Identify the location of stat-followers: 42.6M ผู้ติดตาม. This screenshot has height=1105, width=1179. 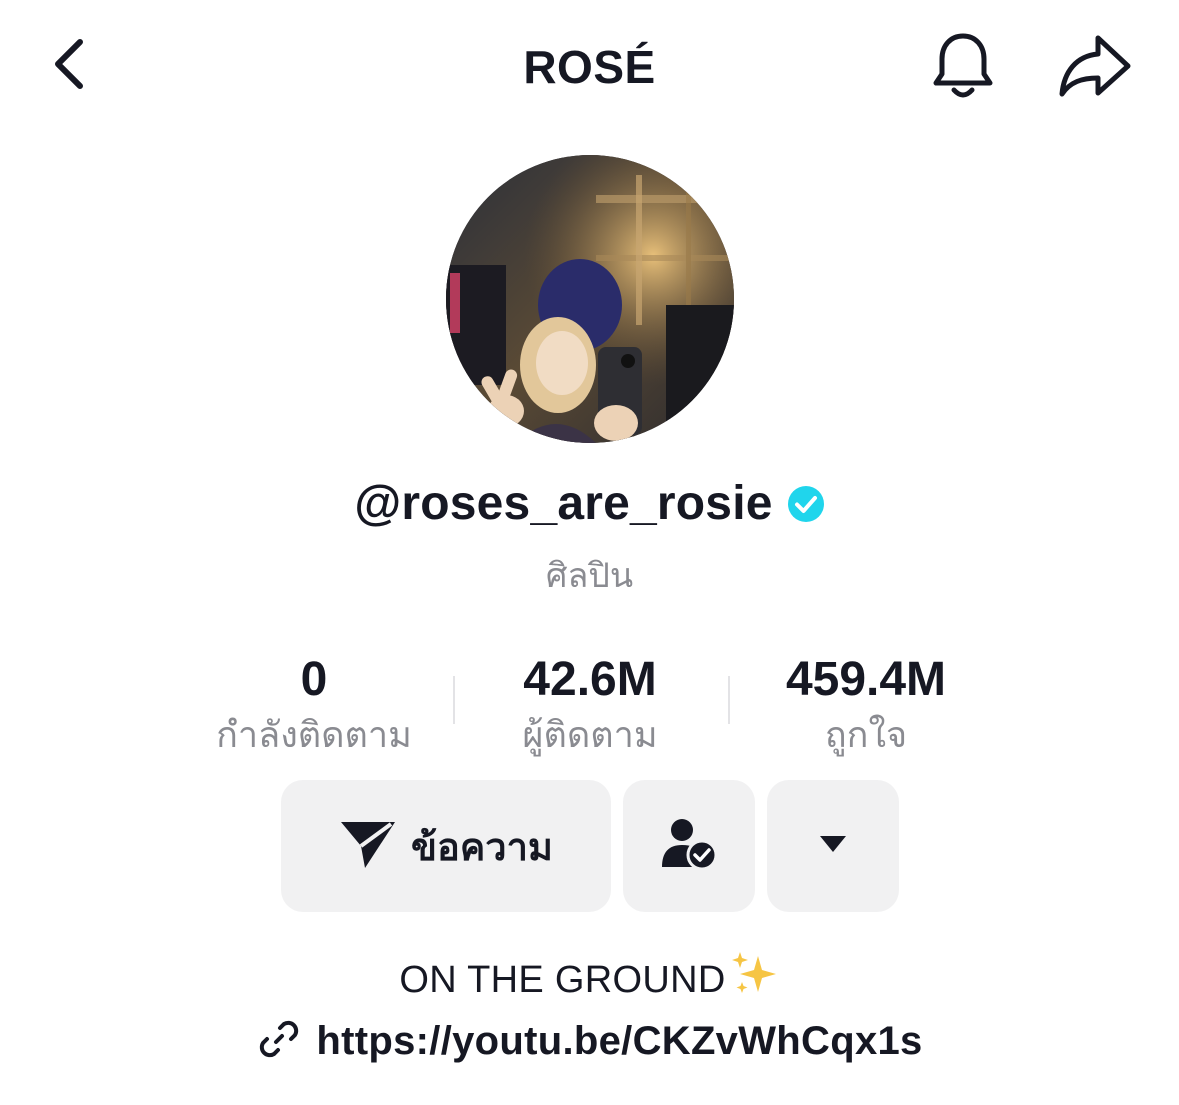
(590, 706).